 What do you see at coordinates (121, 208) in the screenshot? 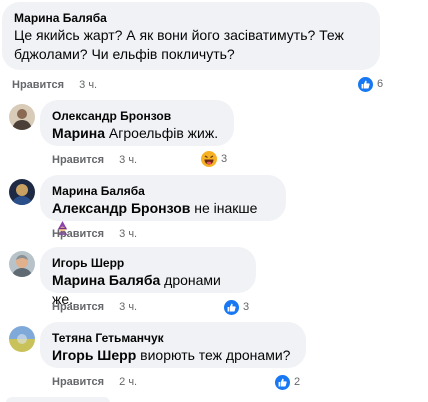
I see `mention-link: Александр Бронзов` at bounding box center [121, 208].